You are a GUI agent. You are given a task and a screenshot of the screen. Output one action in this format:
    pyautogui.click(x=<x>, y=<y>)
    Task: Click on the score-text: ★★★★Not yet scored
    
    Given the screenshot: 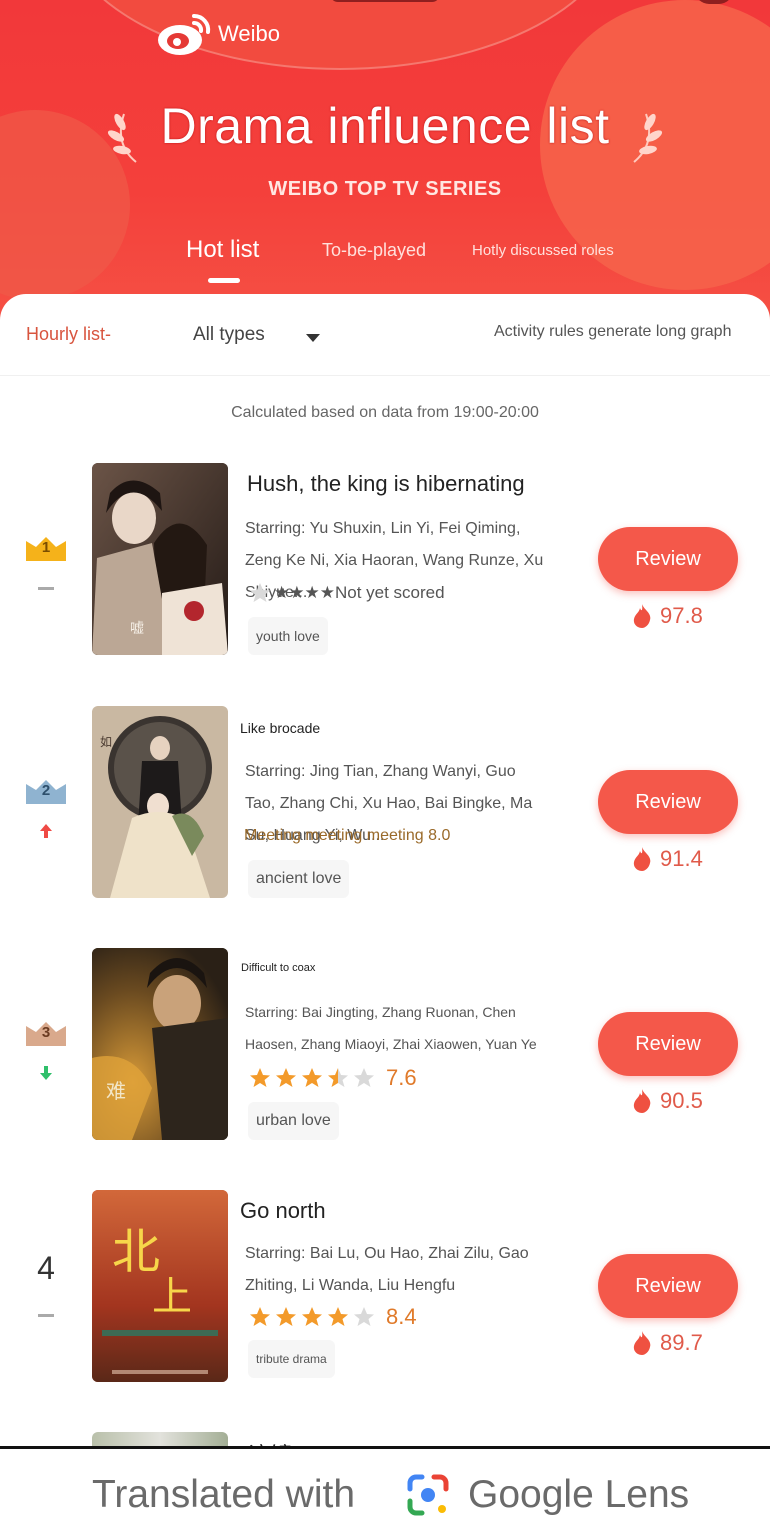 What is the action you would take?
    pyautogui.click(x=359, y=592)
    